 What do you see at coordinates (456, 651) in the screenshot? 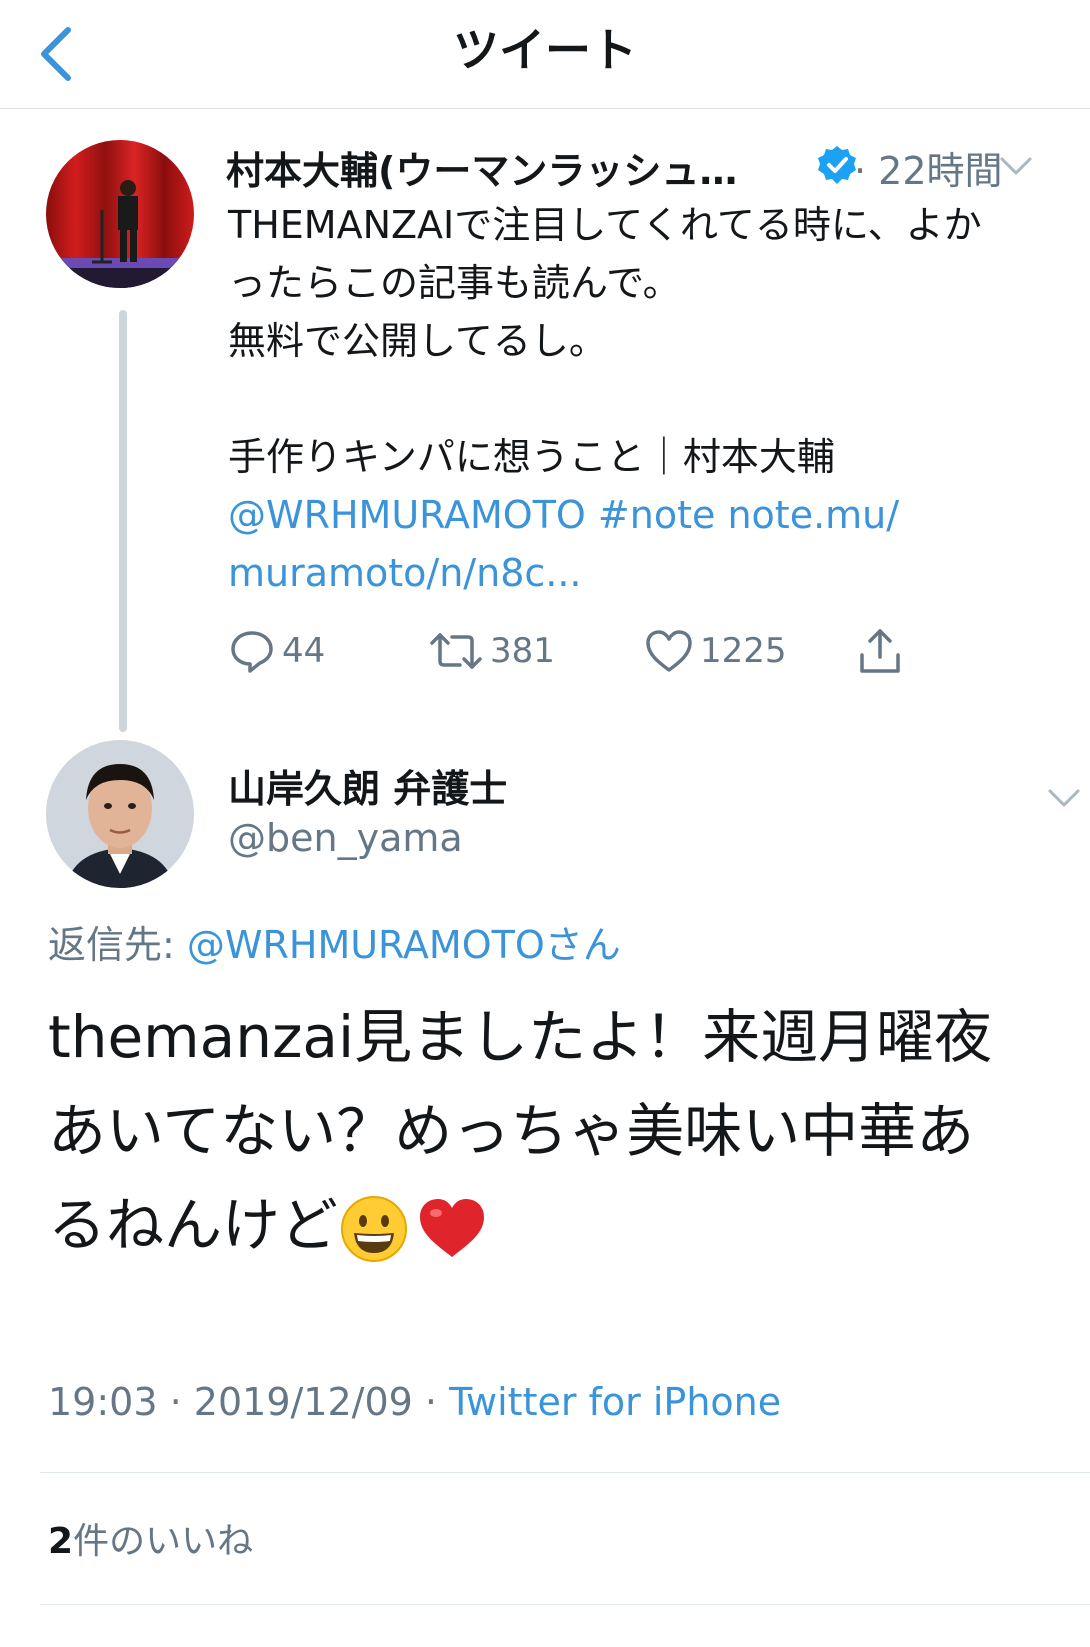
I see `retweet-icon` at bounding box center [456, 651].